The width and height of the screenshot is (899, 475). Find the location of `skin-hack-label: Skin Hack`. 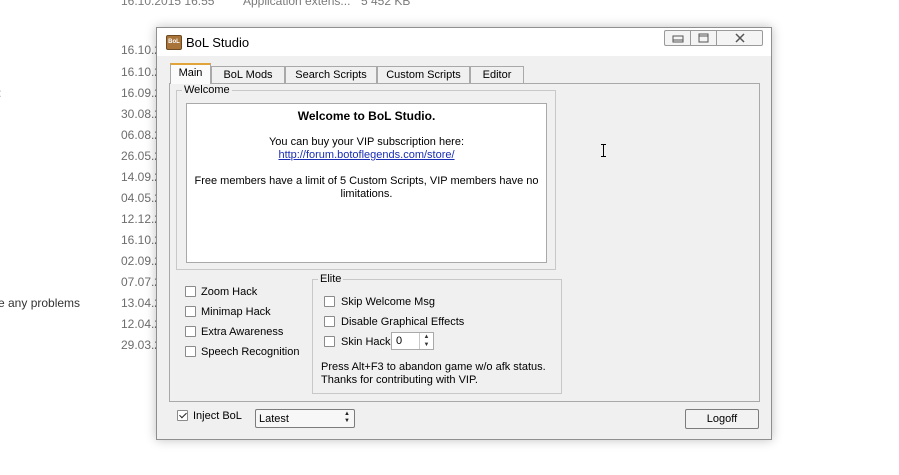

skin-hack-label: Skin Hack is located at coordinates (366, 342).